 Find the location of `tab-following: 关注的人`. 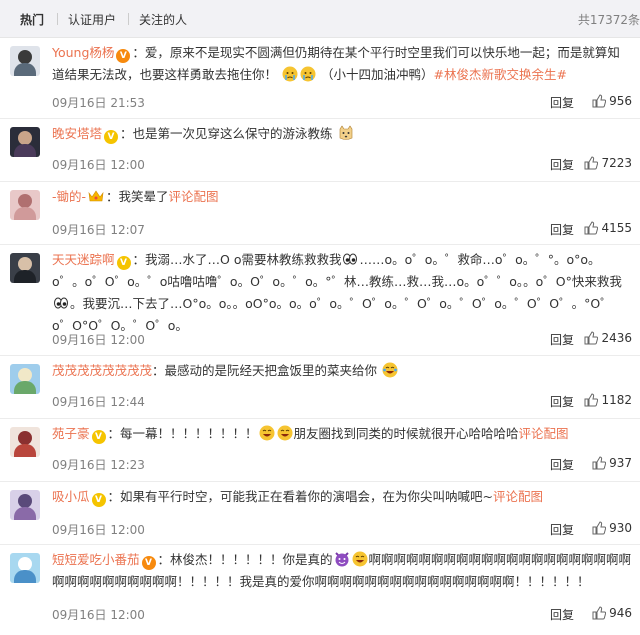

tab-following: 关注的人 is located at coordinates (163, 19).